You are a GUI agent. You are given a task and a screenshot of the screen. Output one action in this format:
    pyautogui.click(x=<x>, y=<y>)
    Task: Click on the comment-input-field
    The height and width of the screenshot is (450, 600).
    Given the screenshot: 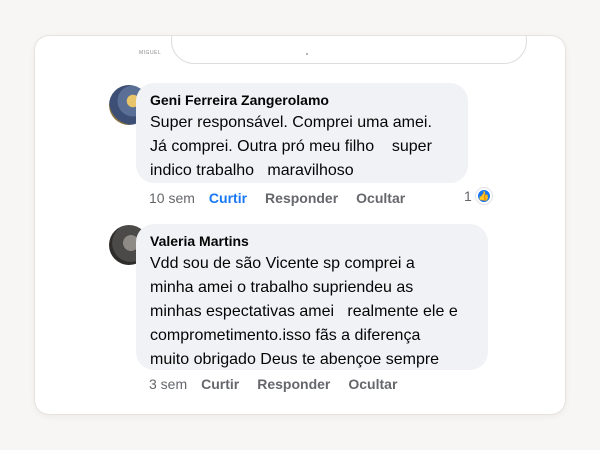 What is the action you would take?
    pyautogui.click(x=349, y=50)
    